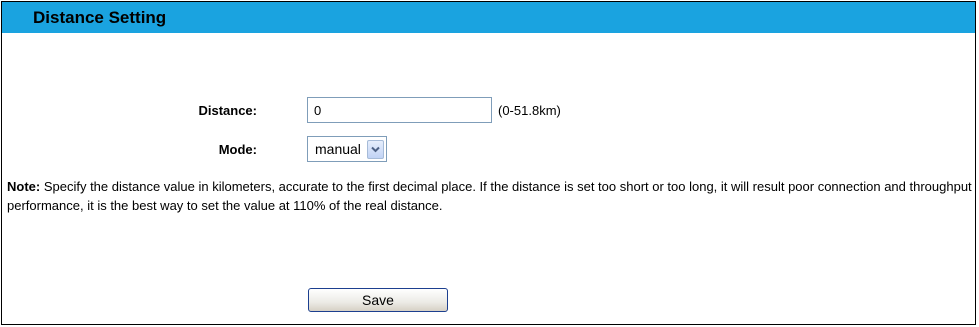 The height and width of the screenshot is (327, 979). What do you see at coordinates (24, 186) in the screenshot?
I see `note-label: Note:` at bounding box center [24, 186].